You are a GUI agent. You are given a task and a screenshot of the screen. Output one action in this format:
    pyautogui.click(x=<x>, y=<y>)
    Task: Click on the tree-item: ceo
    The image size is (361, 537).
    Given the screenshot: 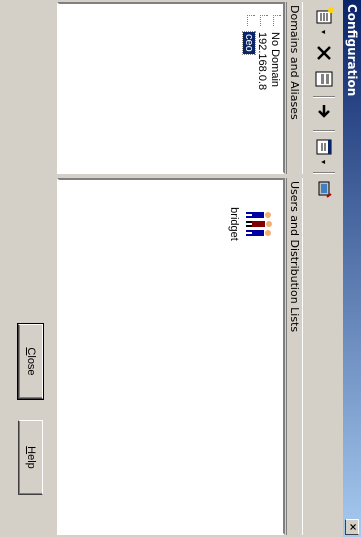 What is the action you would take?
    pyautogui.click(x=249, y=48)
    